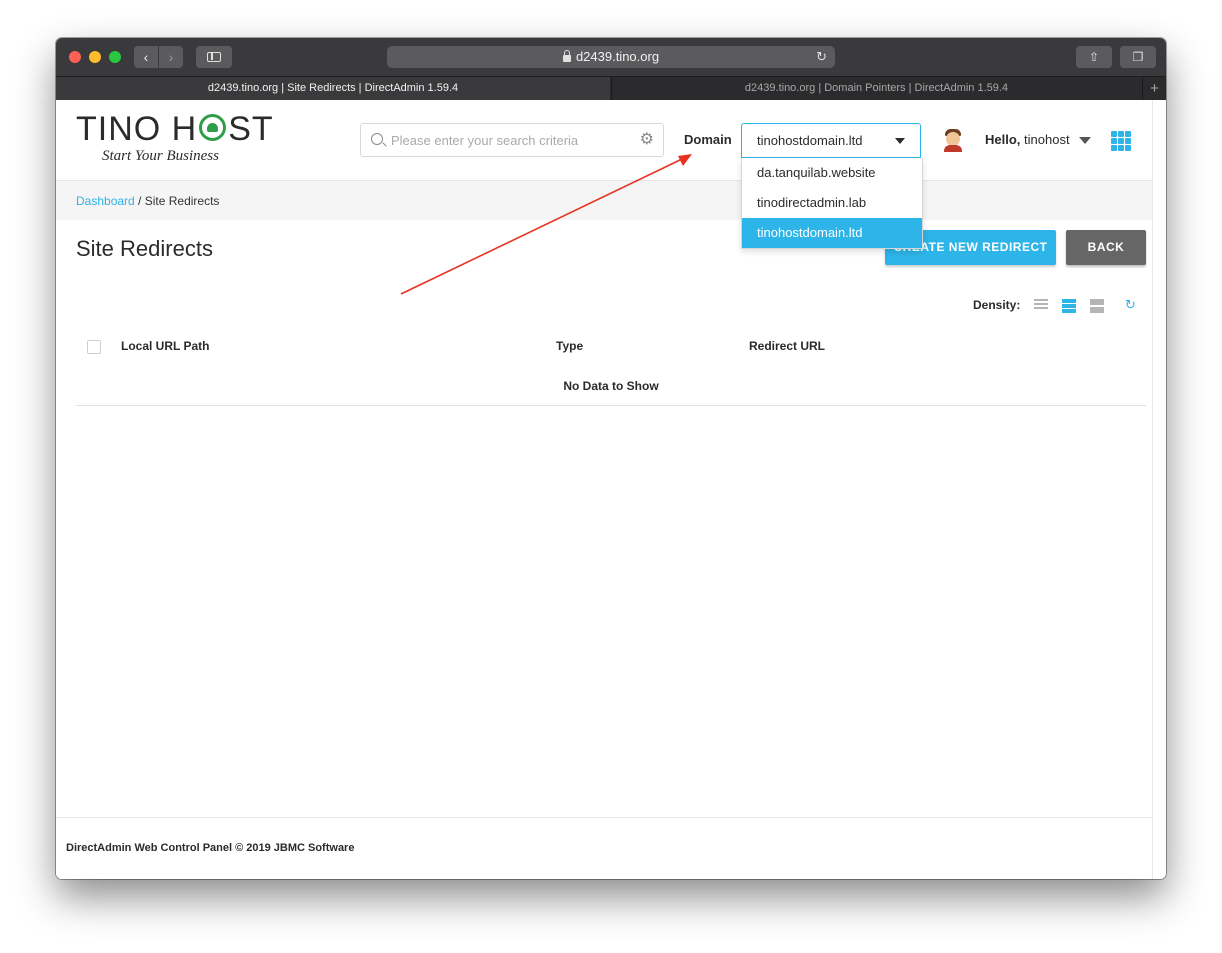 The width and height of the screenshot is (1222, 953). I want to click on domain-select: tinohostdomain.ltd, so click(831, 140).